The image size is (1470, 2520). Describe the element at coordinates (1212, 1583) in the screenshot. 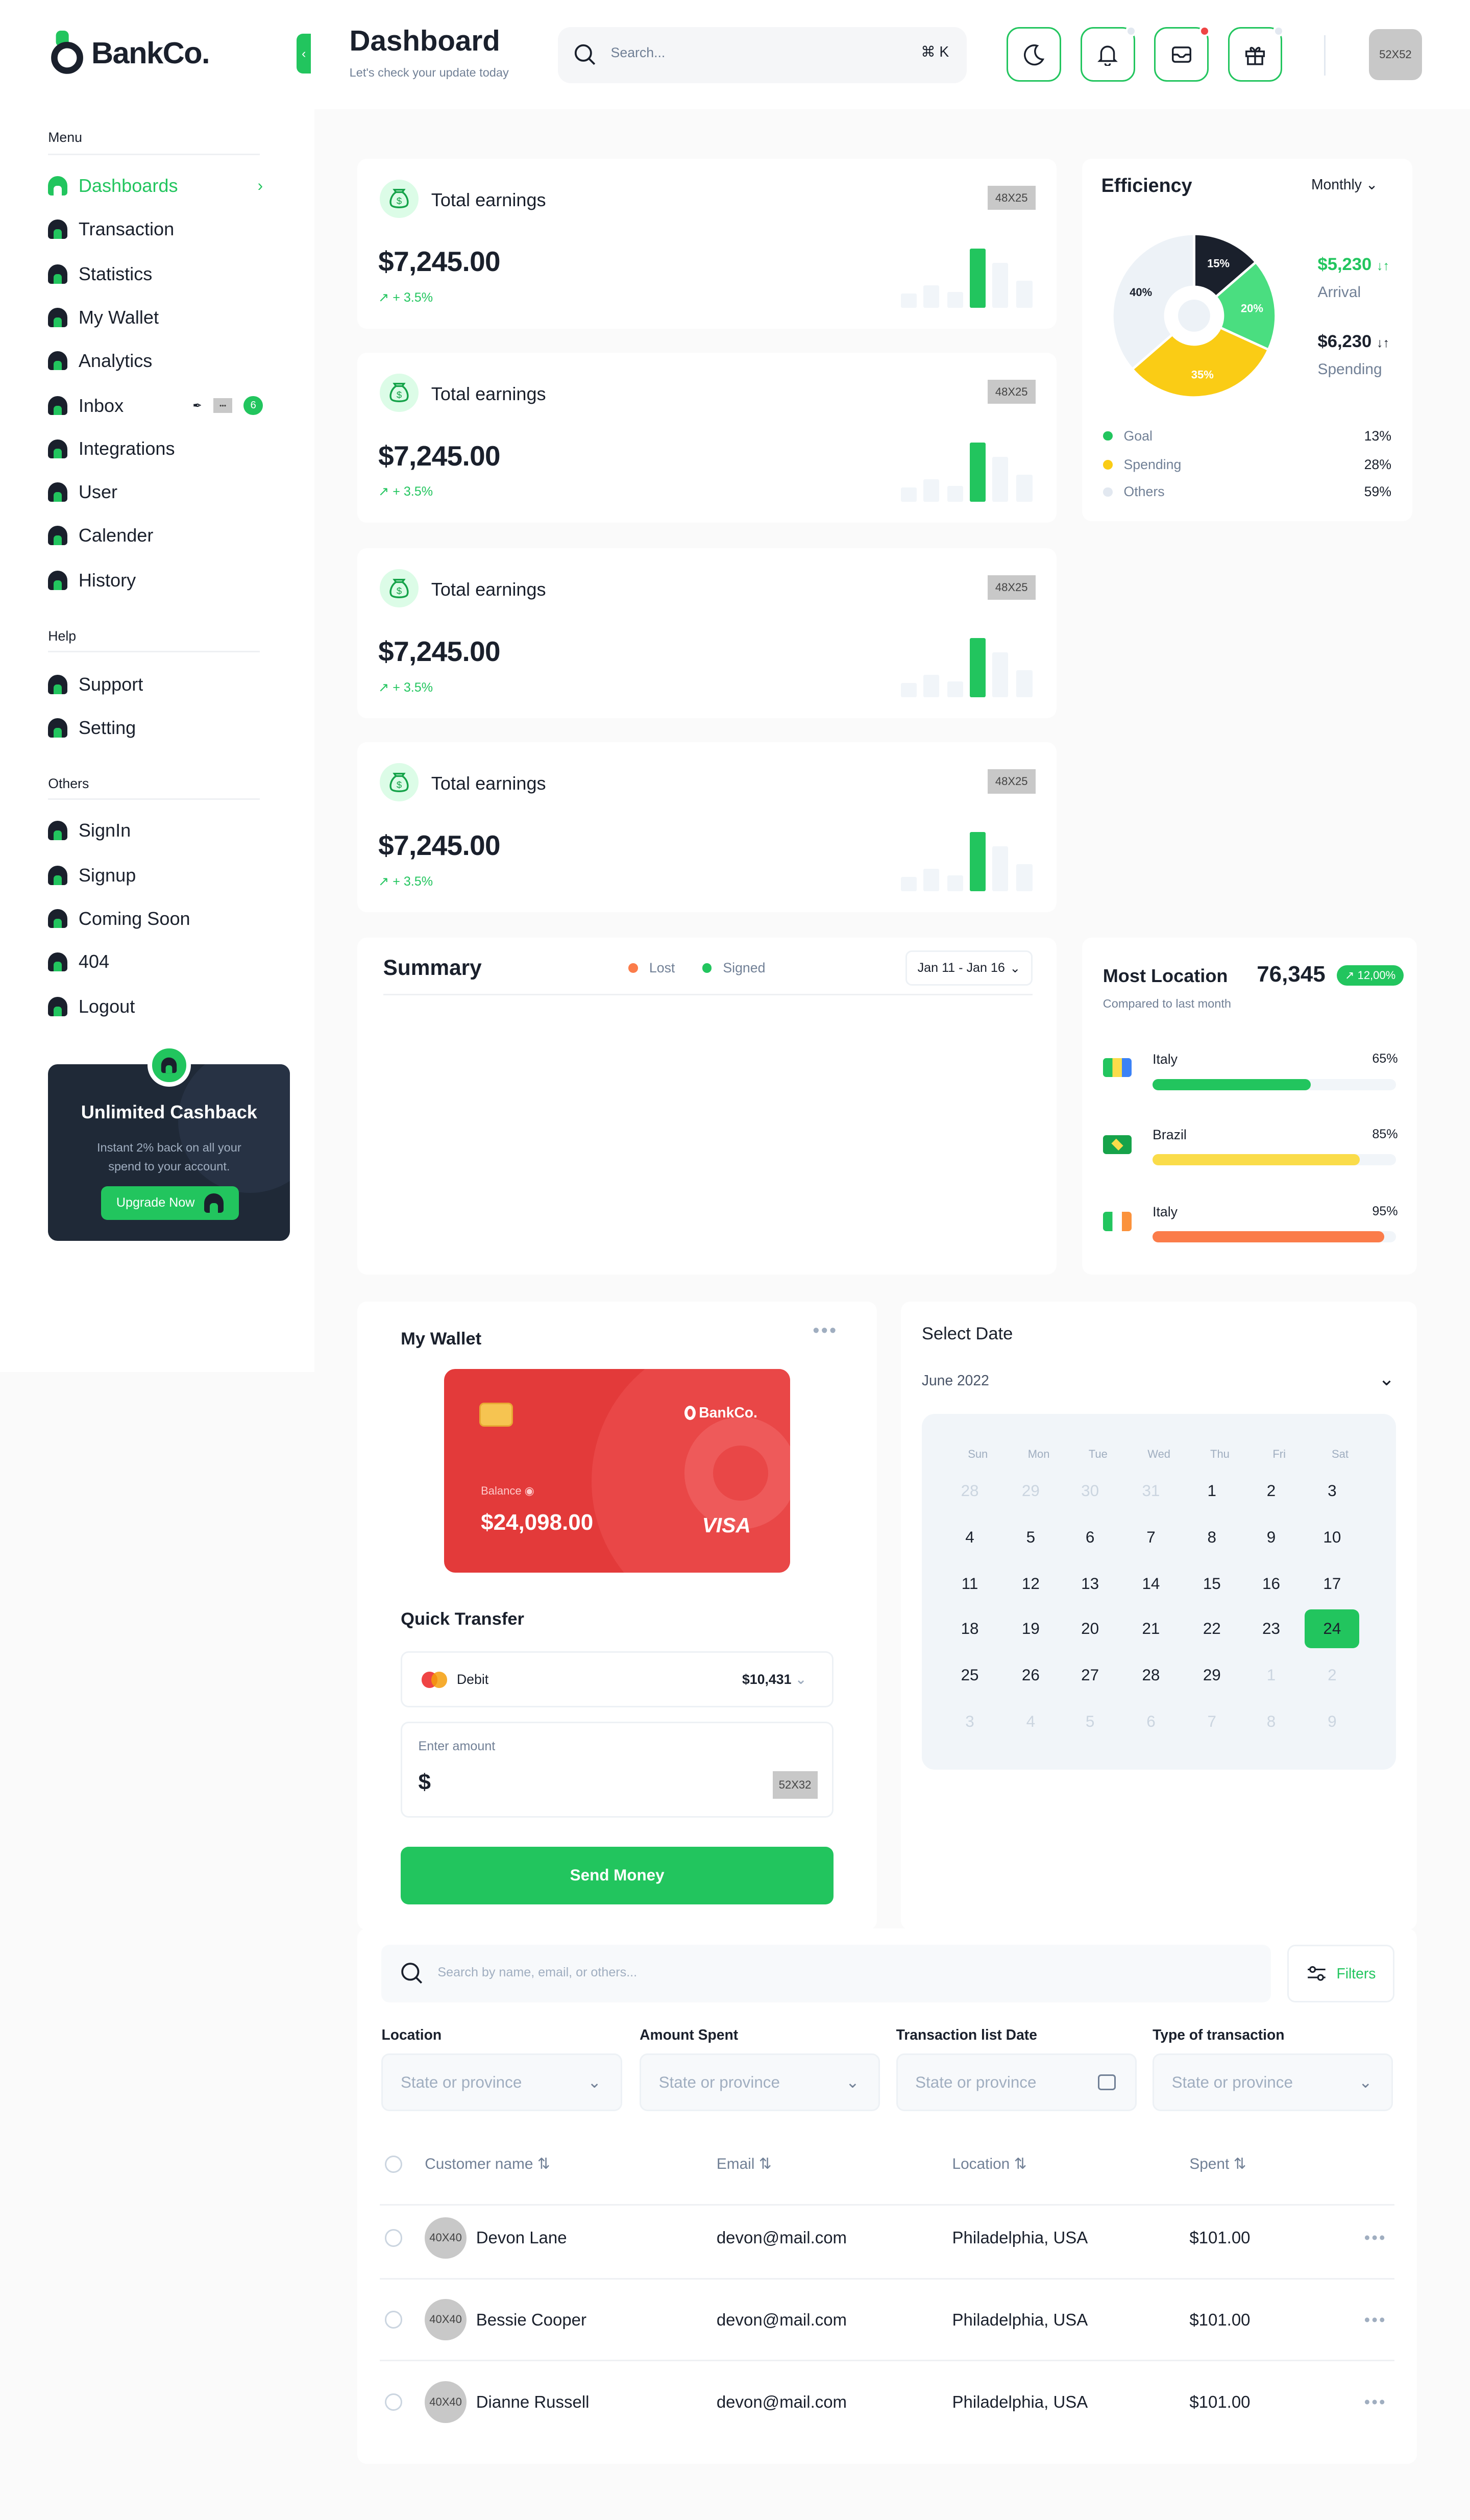

I see `calendar-day: 15` at that location.